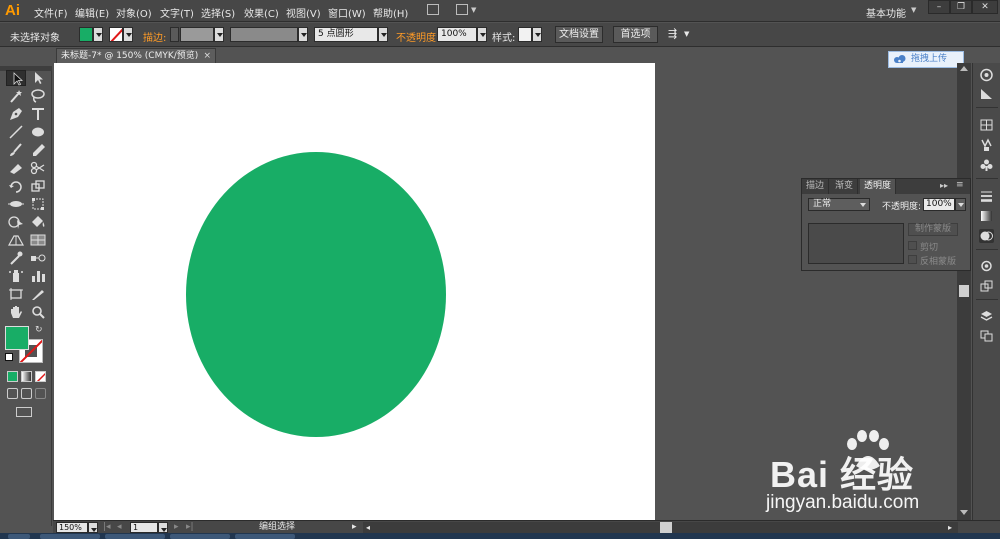 The image size is (1000, 539). What do you see at coordinates (666, 527) in the screenshot?
I see `horizontal-scroll-thumb` at bounding box center [666, 527].